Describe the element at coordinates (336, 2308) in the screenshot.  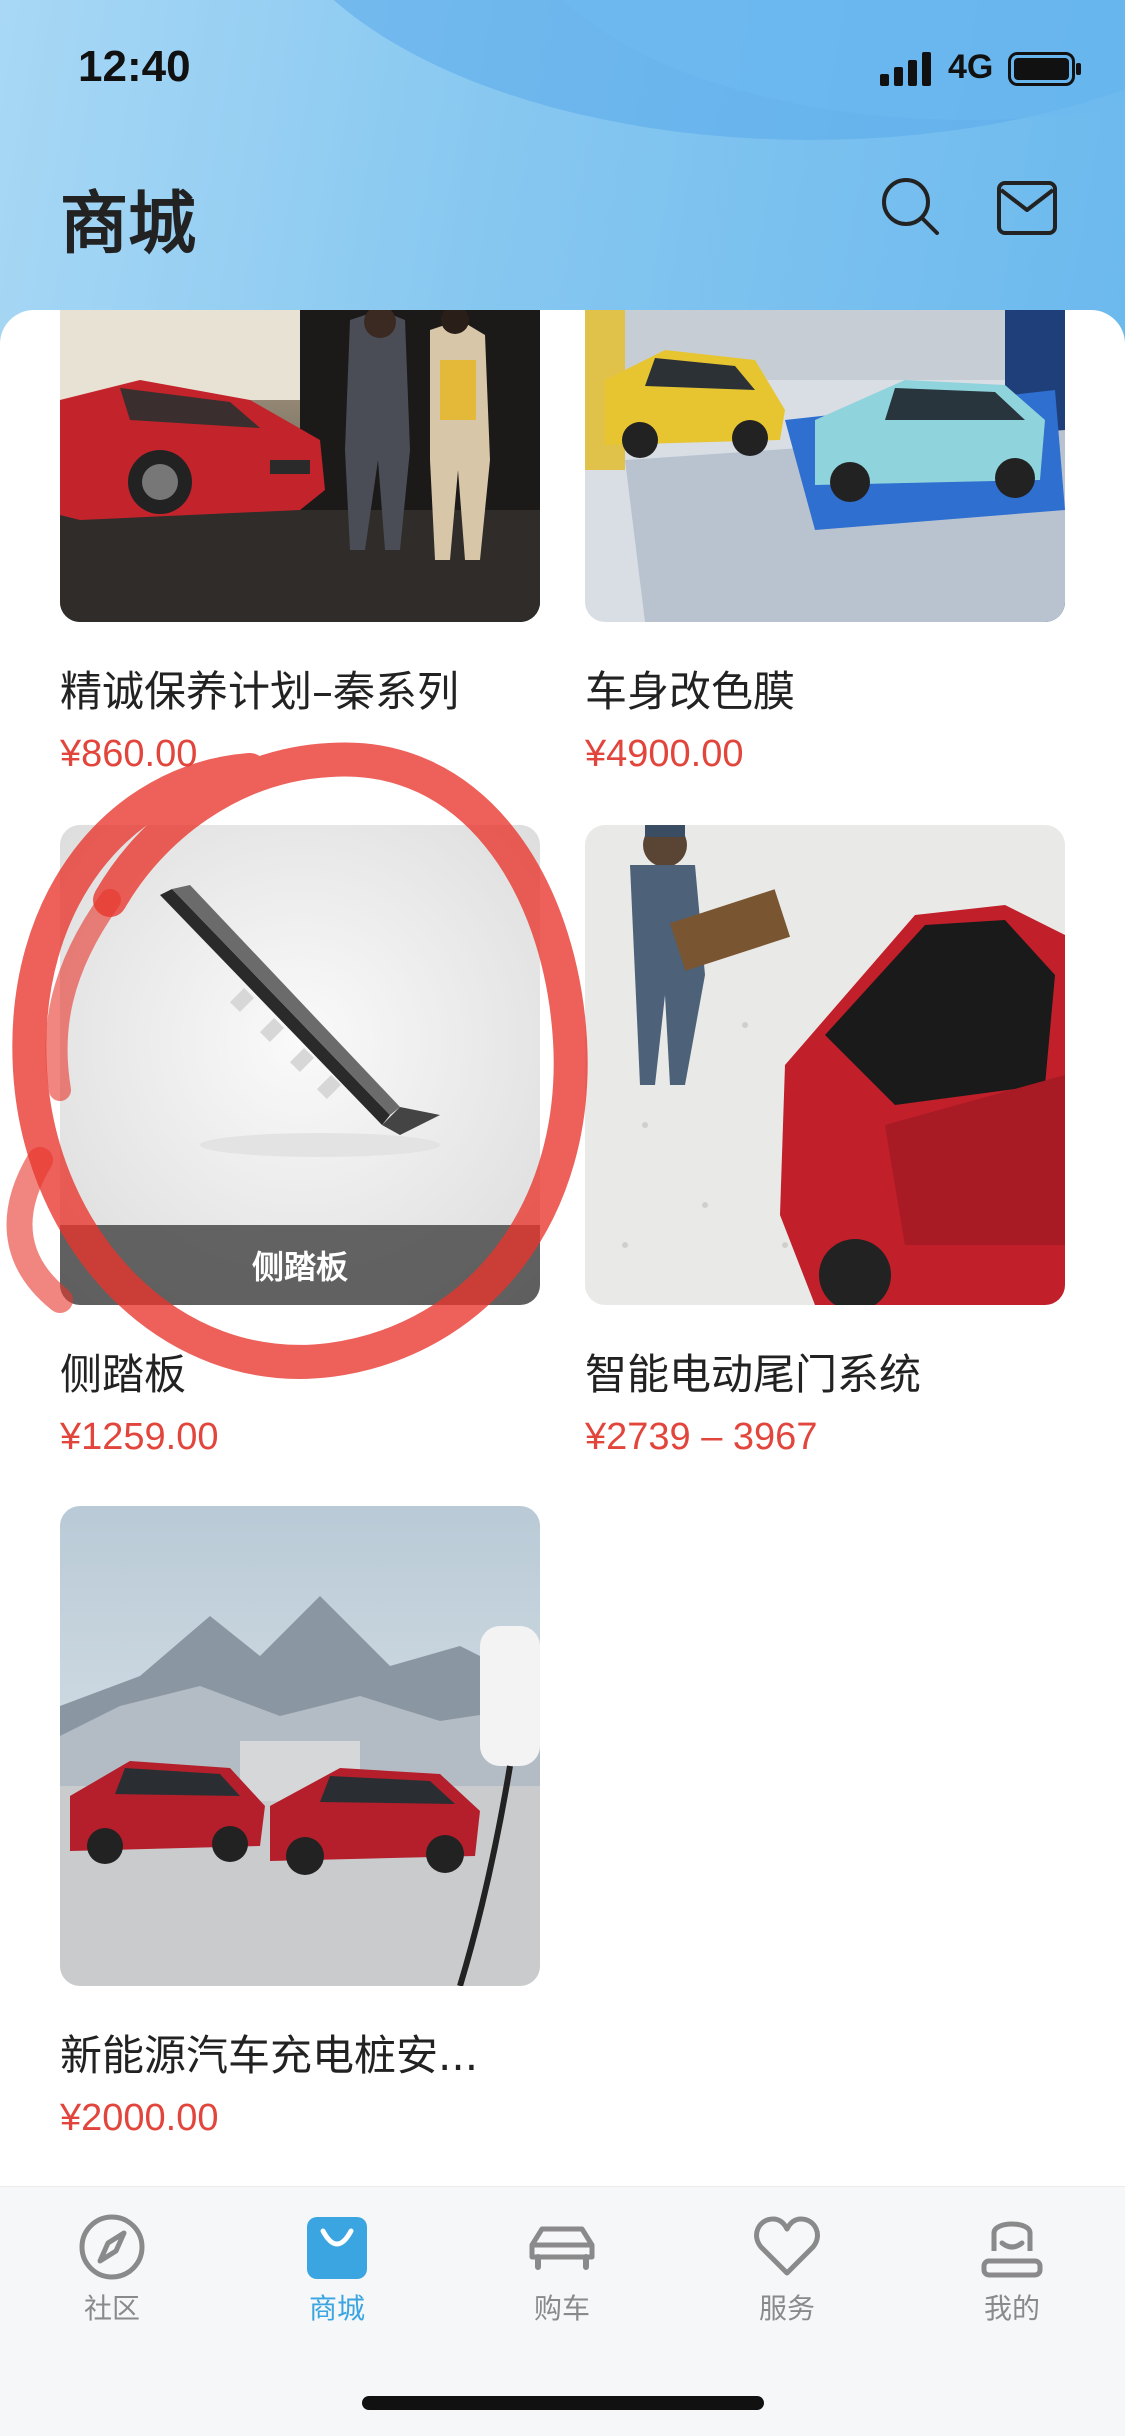
I see `tab-label: 商城` at that location.